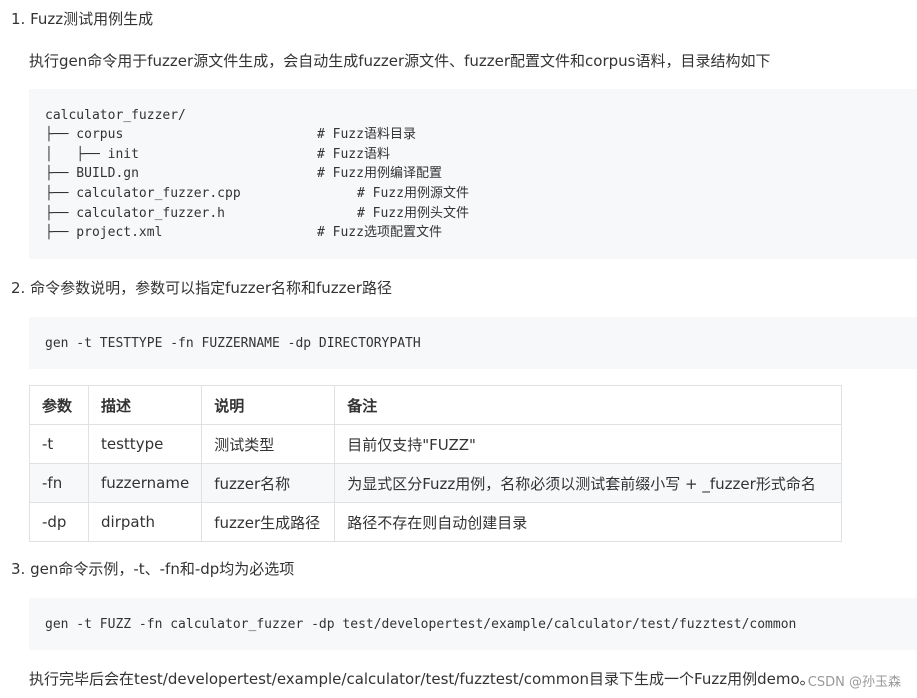 This screenshot has width=917, height=698. Describe the element at coordinates (588, 405) in the screenshot. I see `table-header: 备注` at that location.